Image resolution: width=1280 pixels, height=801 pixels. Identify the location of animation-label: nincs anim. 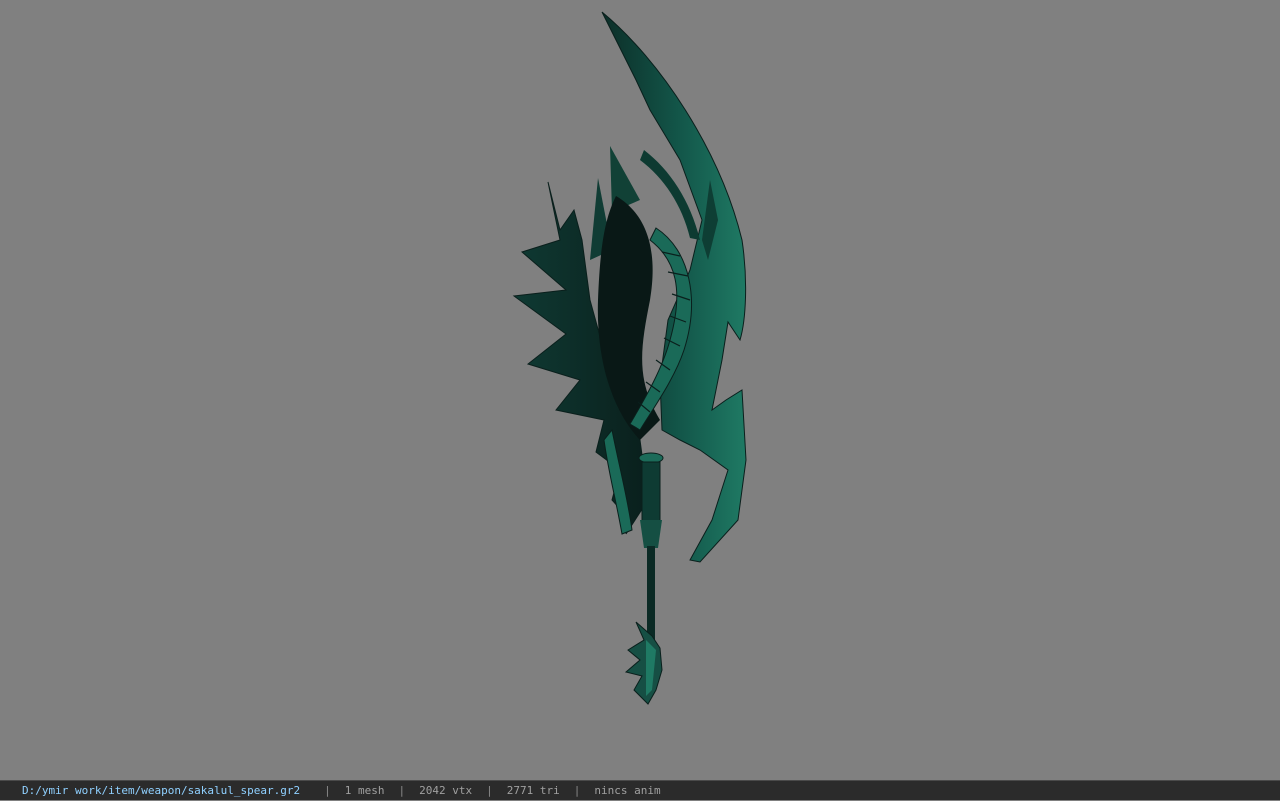
(627, 790).